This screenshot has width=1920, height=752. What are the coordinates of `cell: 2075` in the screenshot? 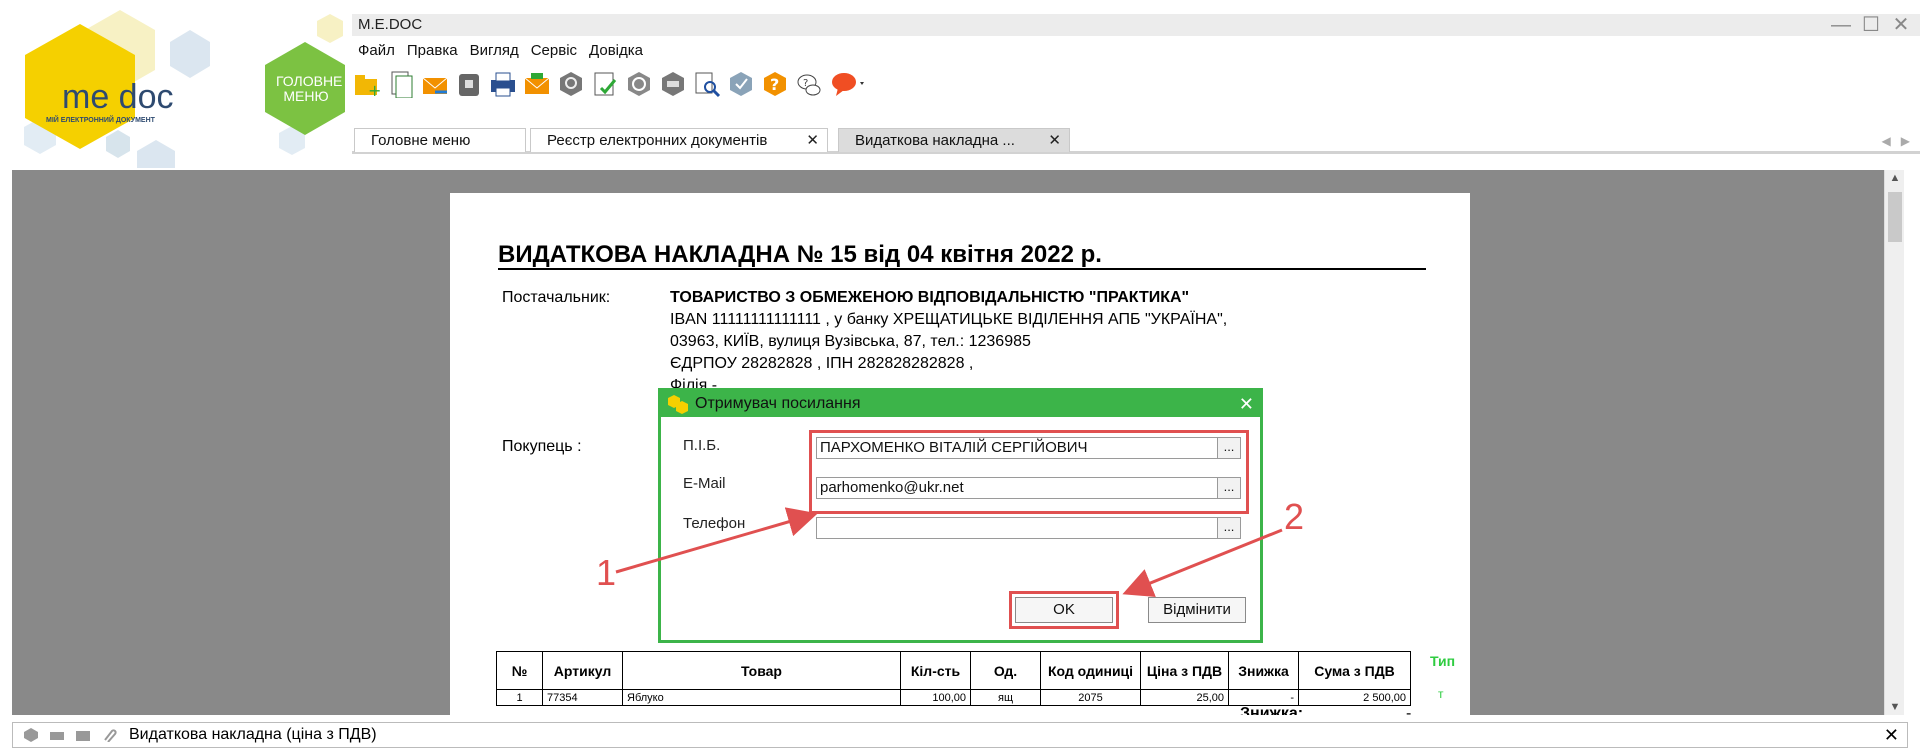 It's located at (1090, 697).